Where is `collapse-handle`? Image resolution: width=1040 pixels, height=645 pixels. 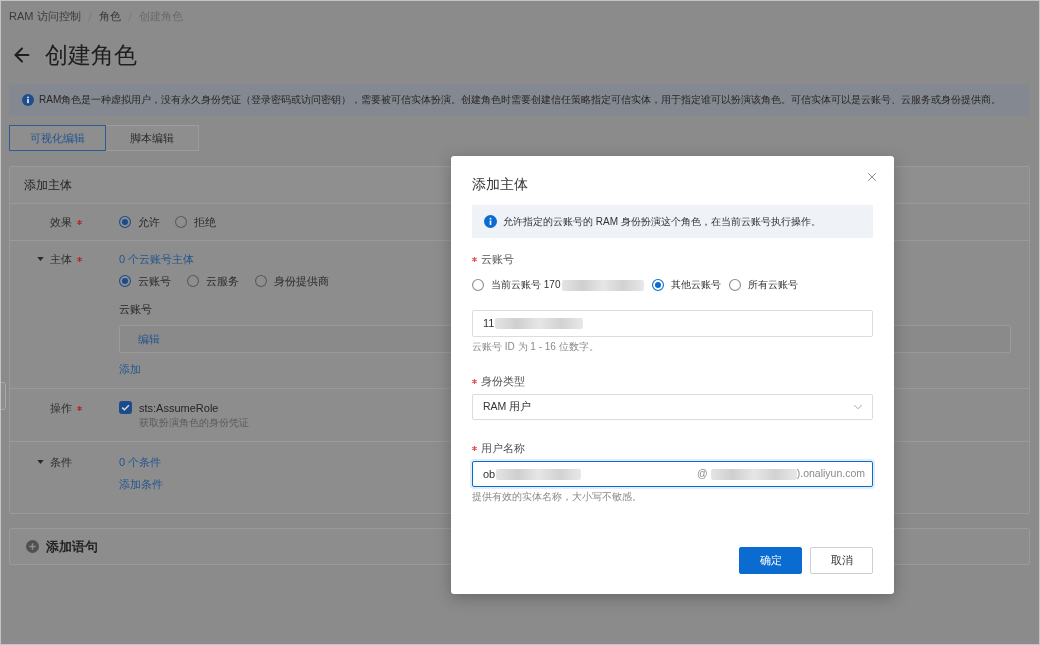
collapse-handle is located at coordinates (3, 396).